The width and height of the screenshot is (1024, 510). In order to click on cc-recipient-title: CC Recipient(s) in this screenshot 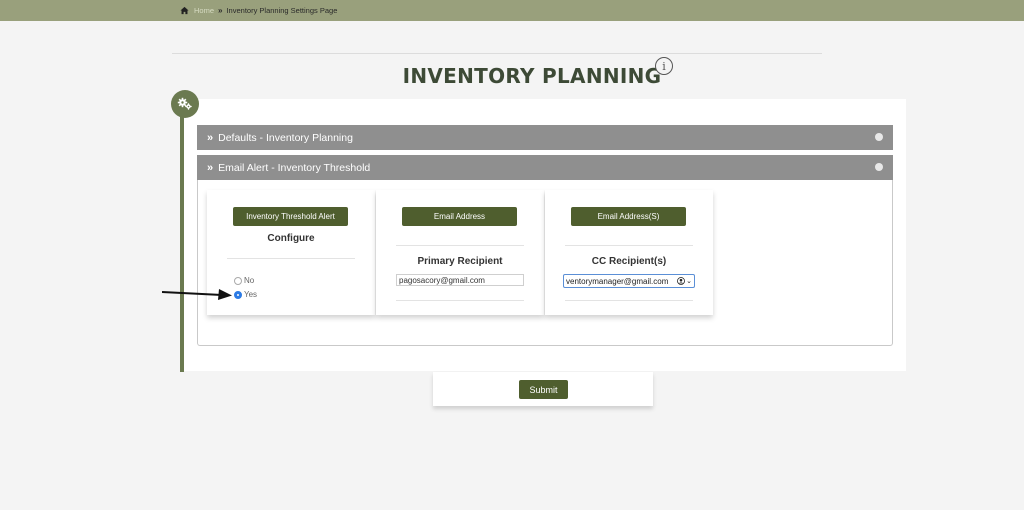, I will do `click(629, 261)`.